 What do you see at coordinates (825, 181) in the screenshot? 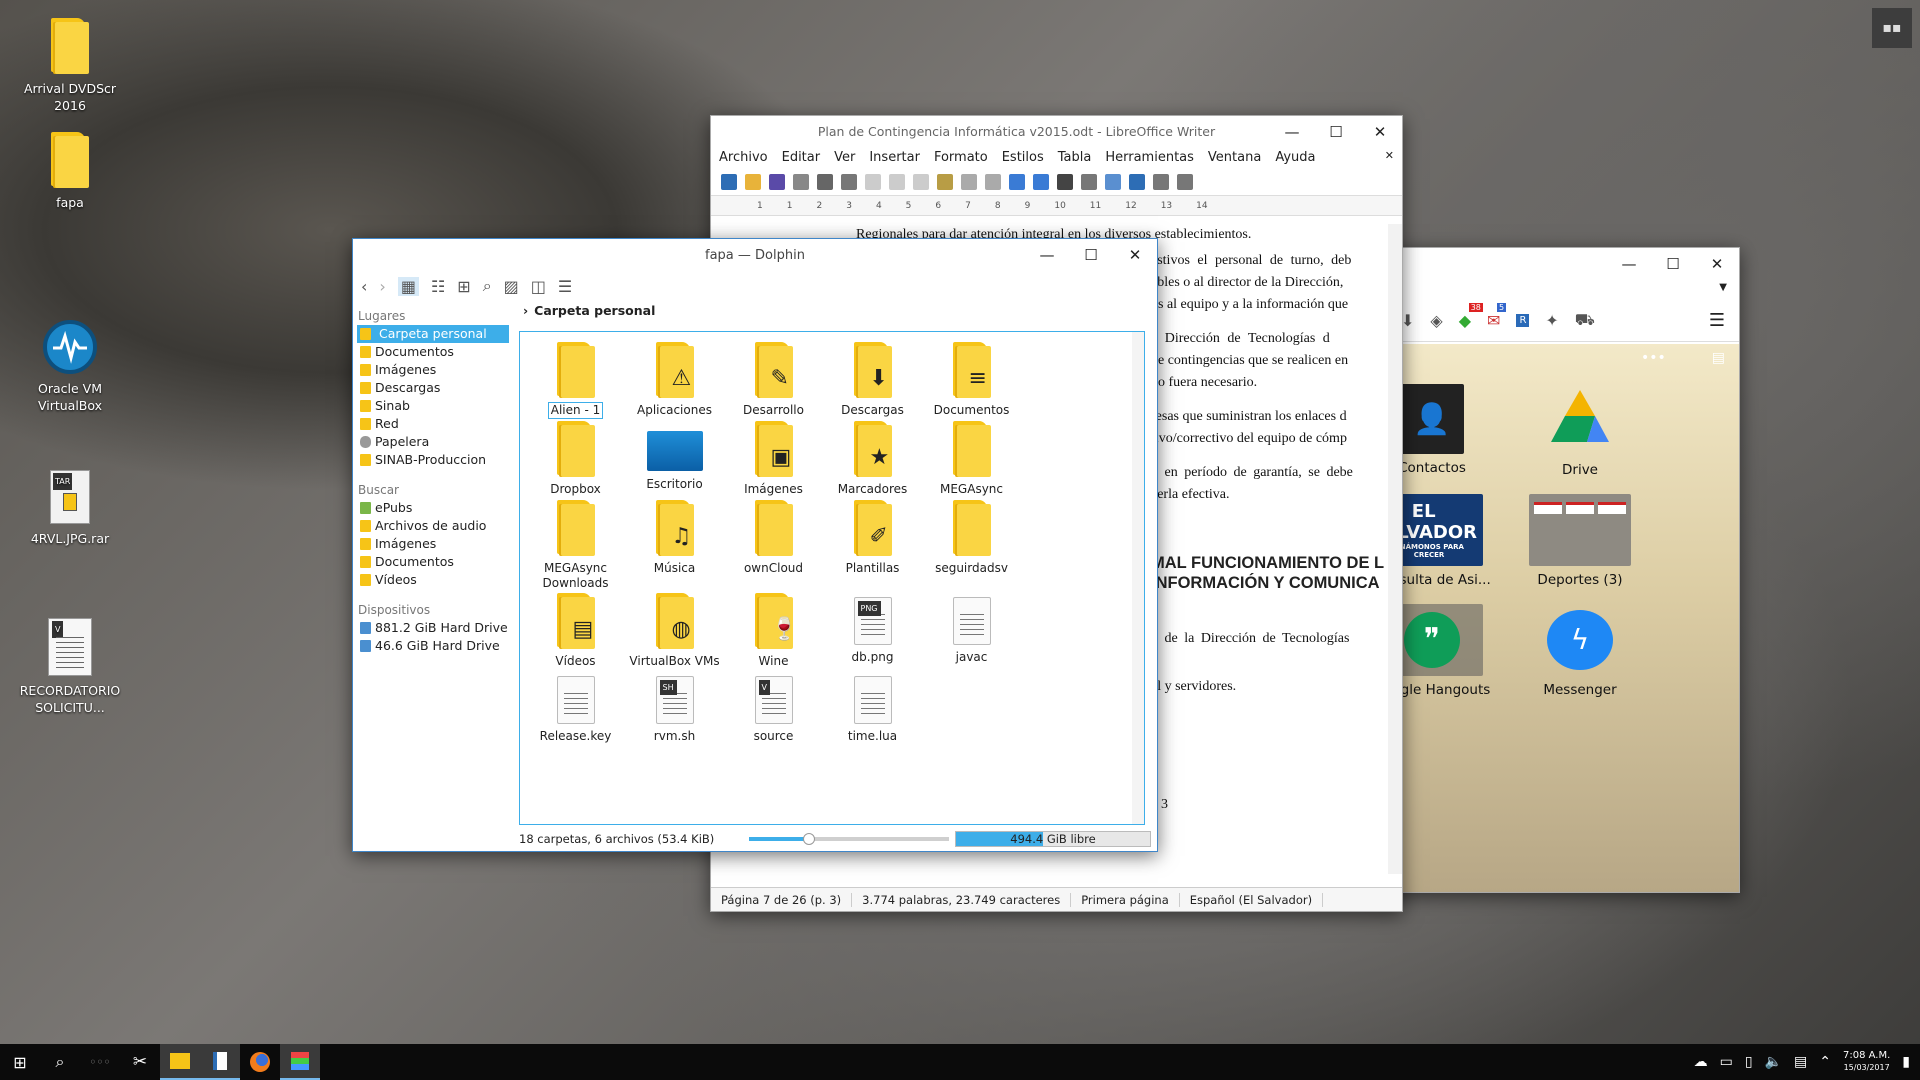
I see `print-icon` at bounding box center [825, 181].